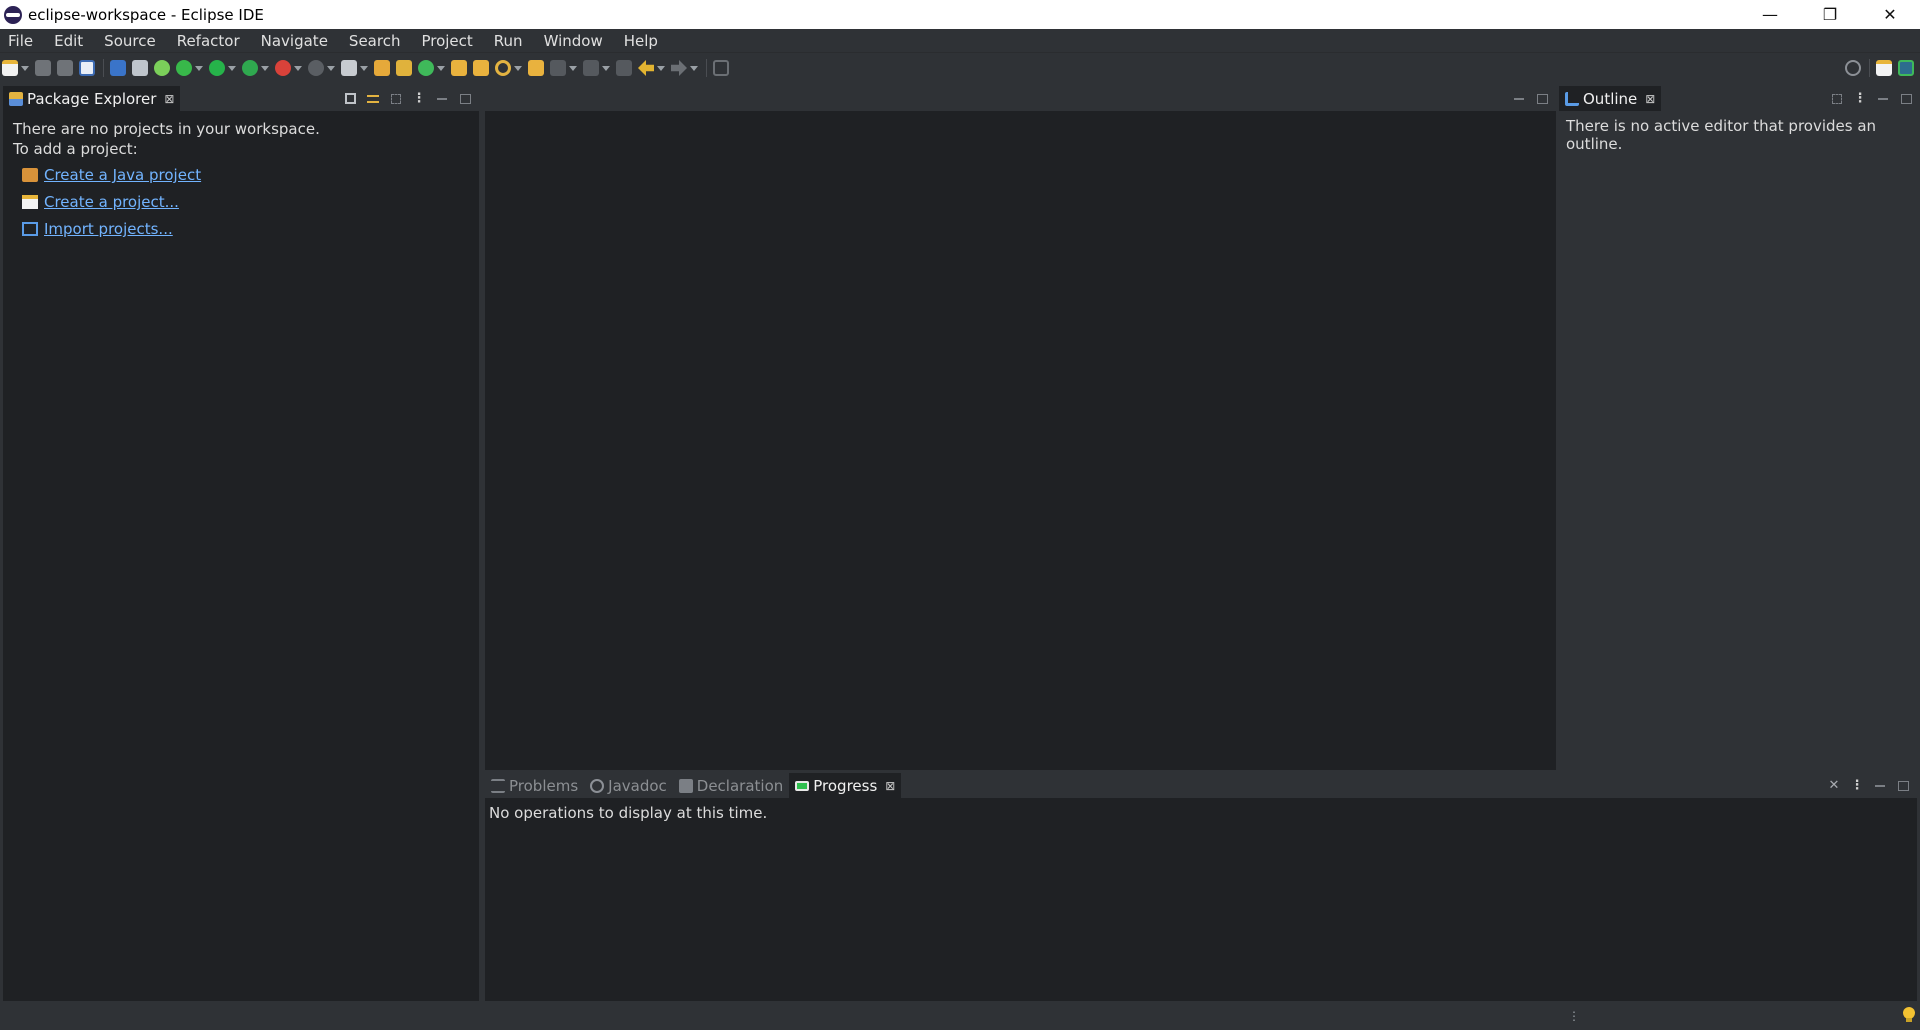 The height and width of the screenshot is (1030, 1920). Describe the element at coordinates (448, 41) in the screenshot. I see `menu-project: Project` at that location.